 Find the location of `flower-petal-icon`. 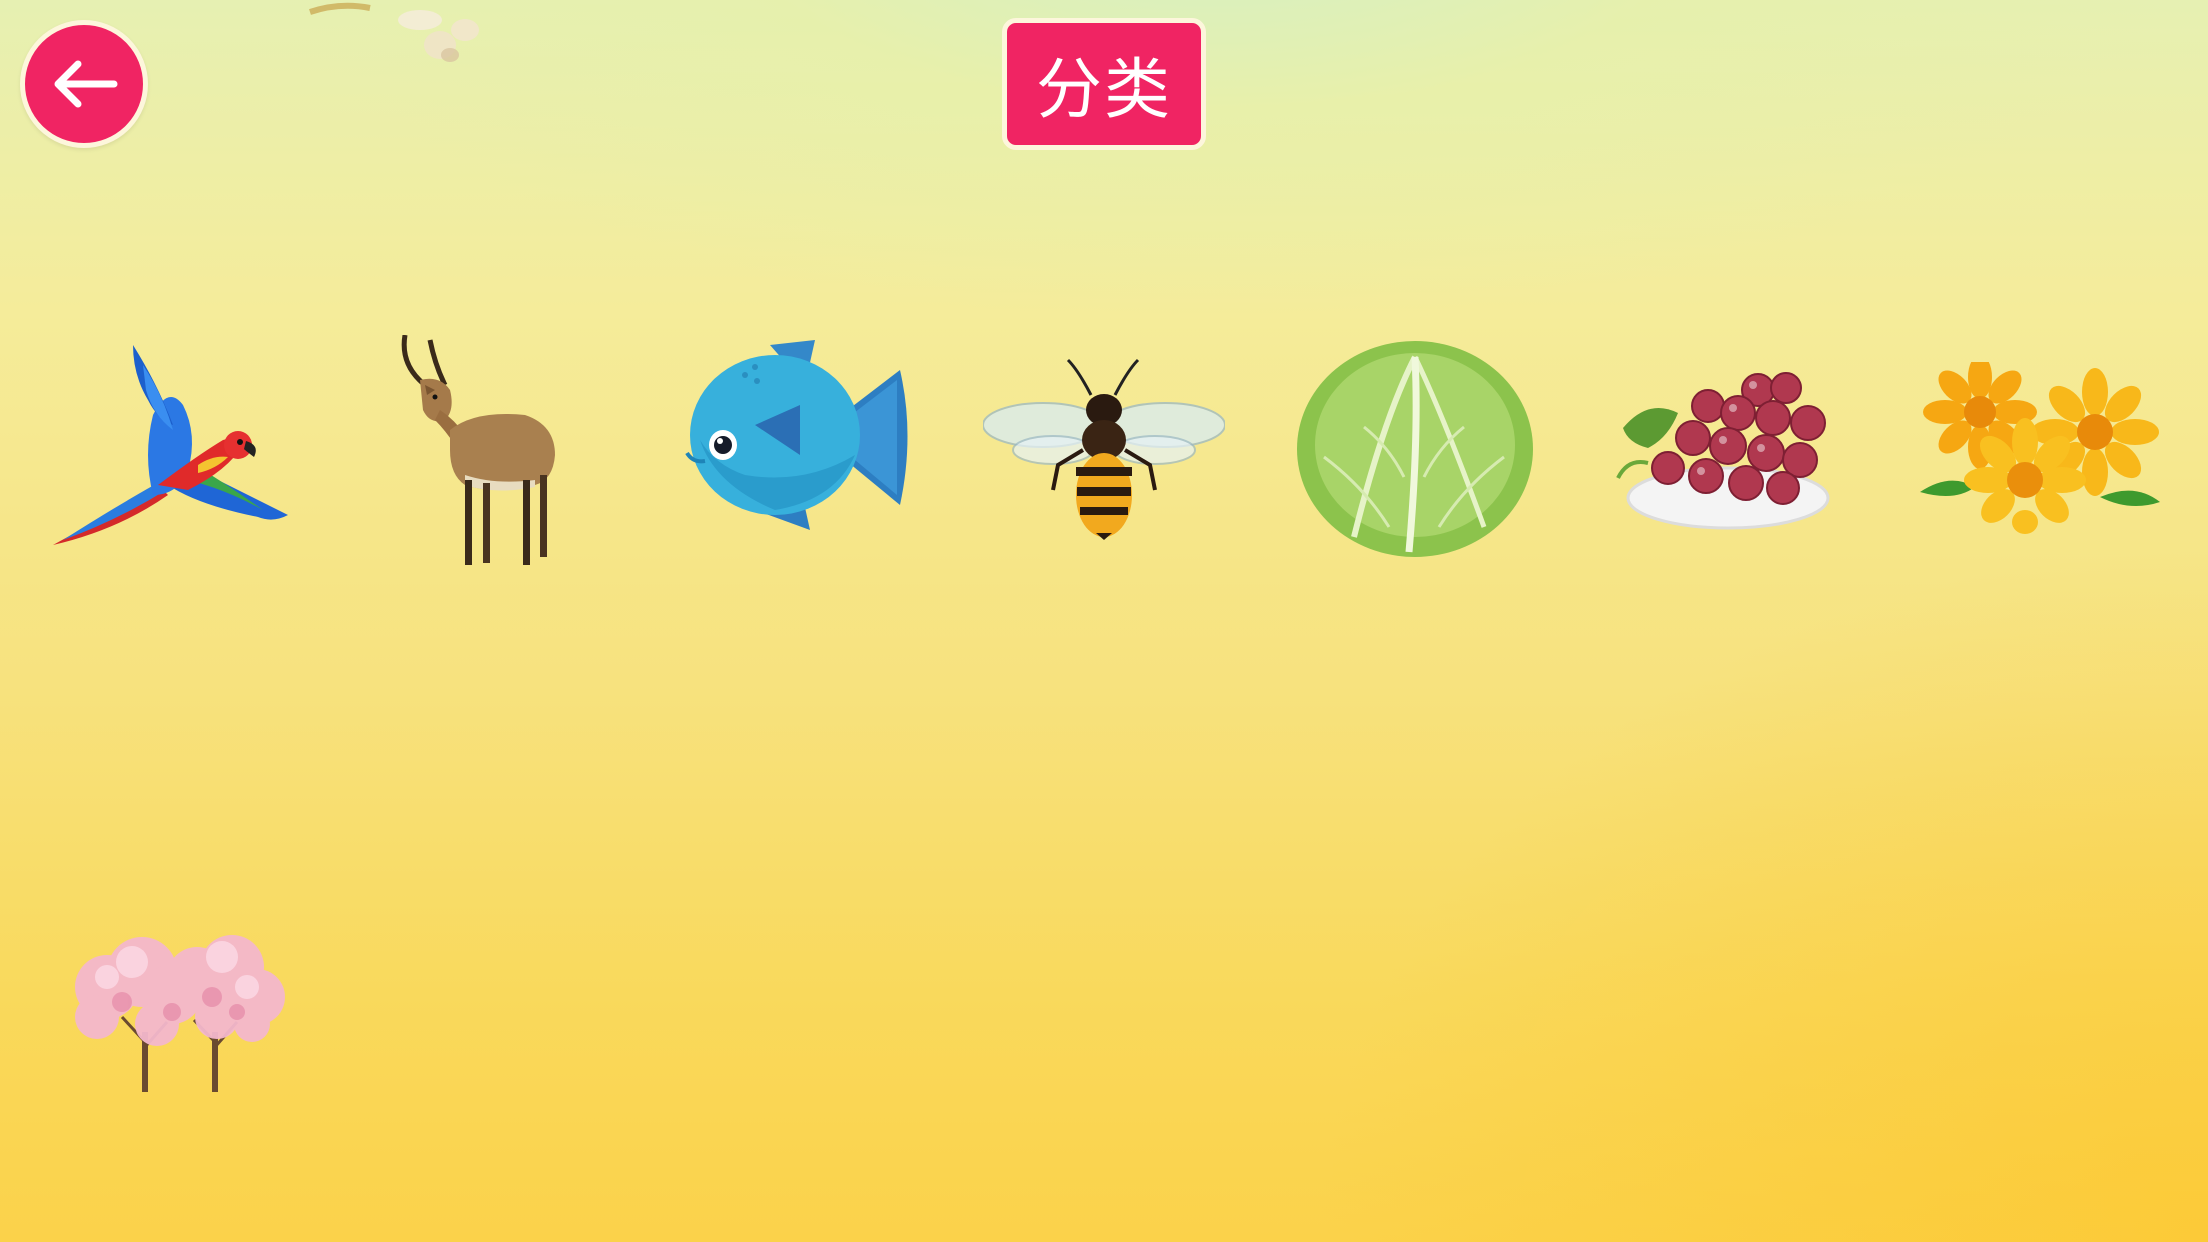

flower-petal-icon is located at coordinates (394, 32).